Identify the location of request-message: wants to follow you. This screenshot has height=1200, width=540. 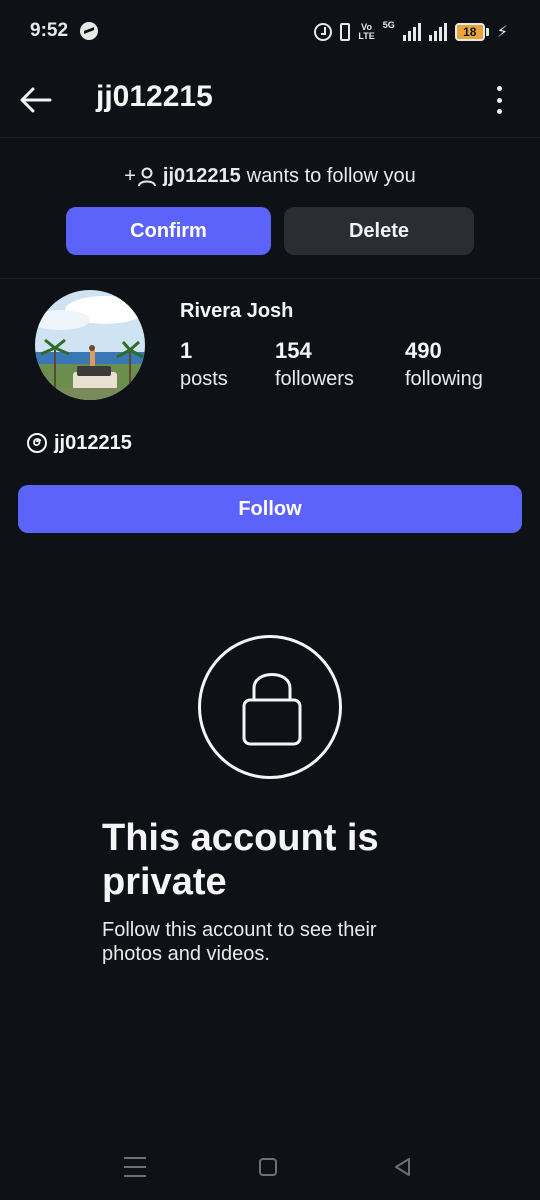
(331, 176).